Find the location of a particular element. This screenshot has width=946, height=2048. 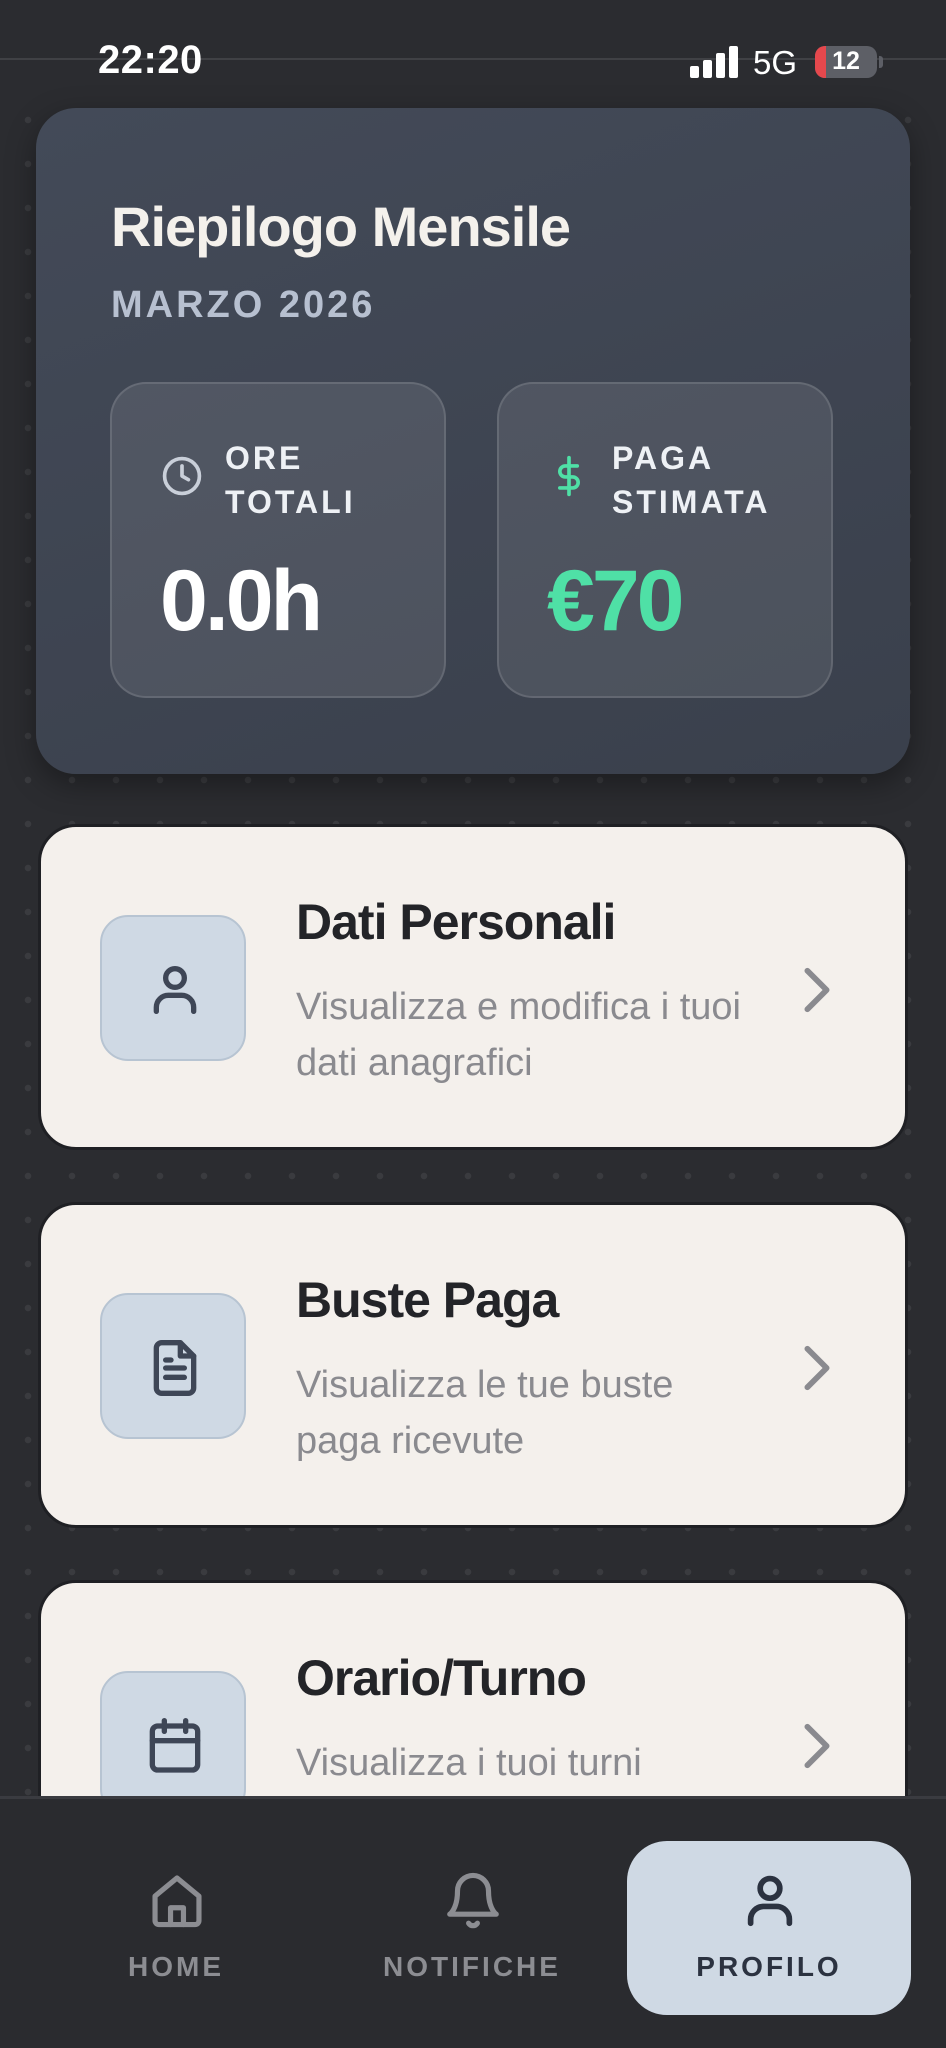

payslips-title: Buste Paga is located at coordinates (427, 1300).